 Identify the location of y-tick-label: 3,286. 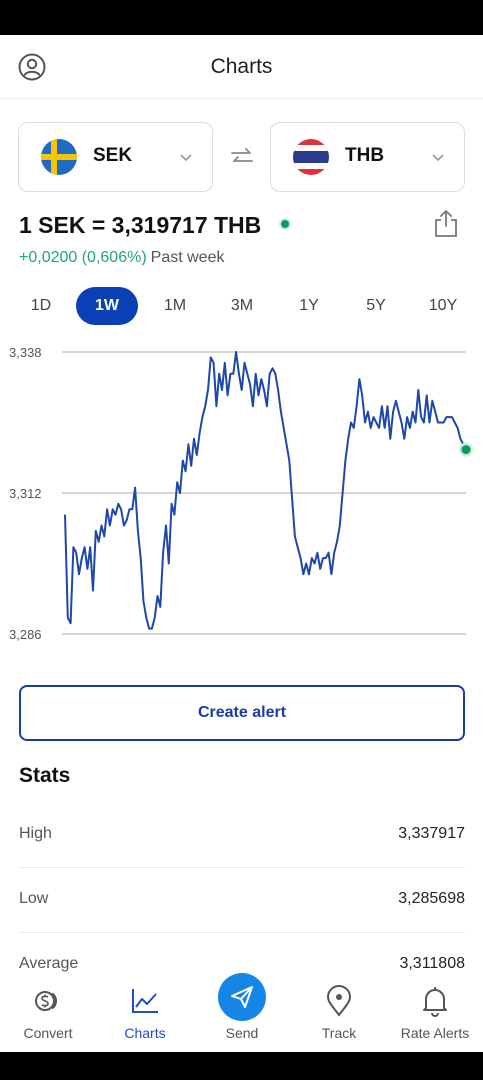
(25, 634).